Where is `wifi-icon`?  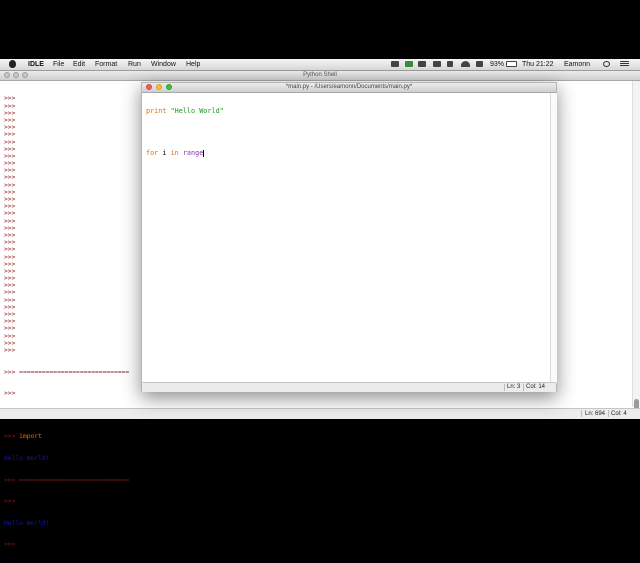
wifi-icon is located at coordinates (465, 64).